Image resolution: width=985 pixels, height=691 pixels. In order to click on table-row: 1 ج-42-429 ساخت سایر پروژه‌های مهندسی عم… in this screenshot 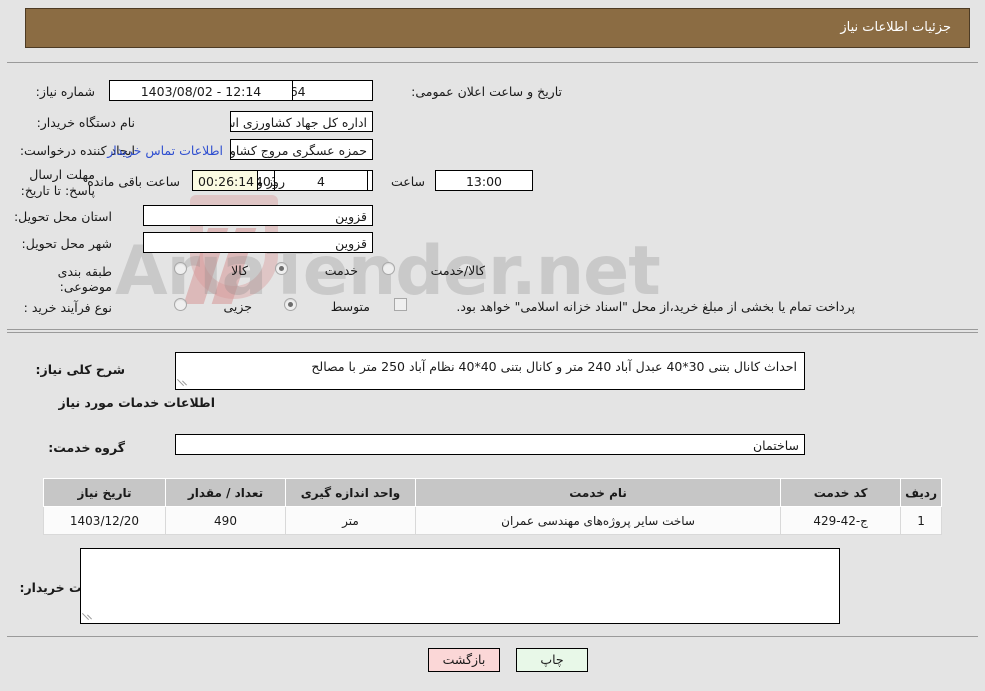, I will do `click(492, 520)`.